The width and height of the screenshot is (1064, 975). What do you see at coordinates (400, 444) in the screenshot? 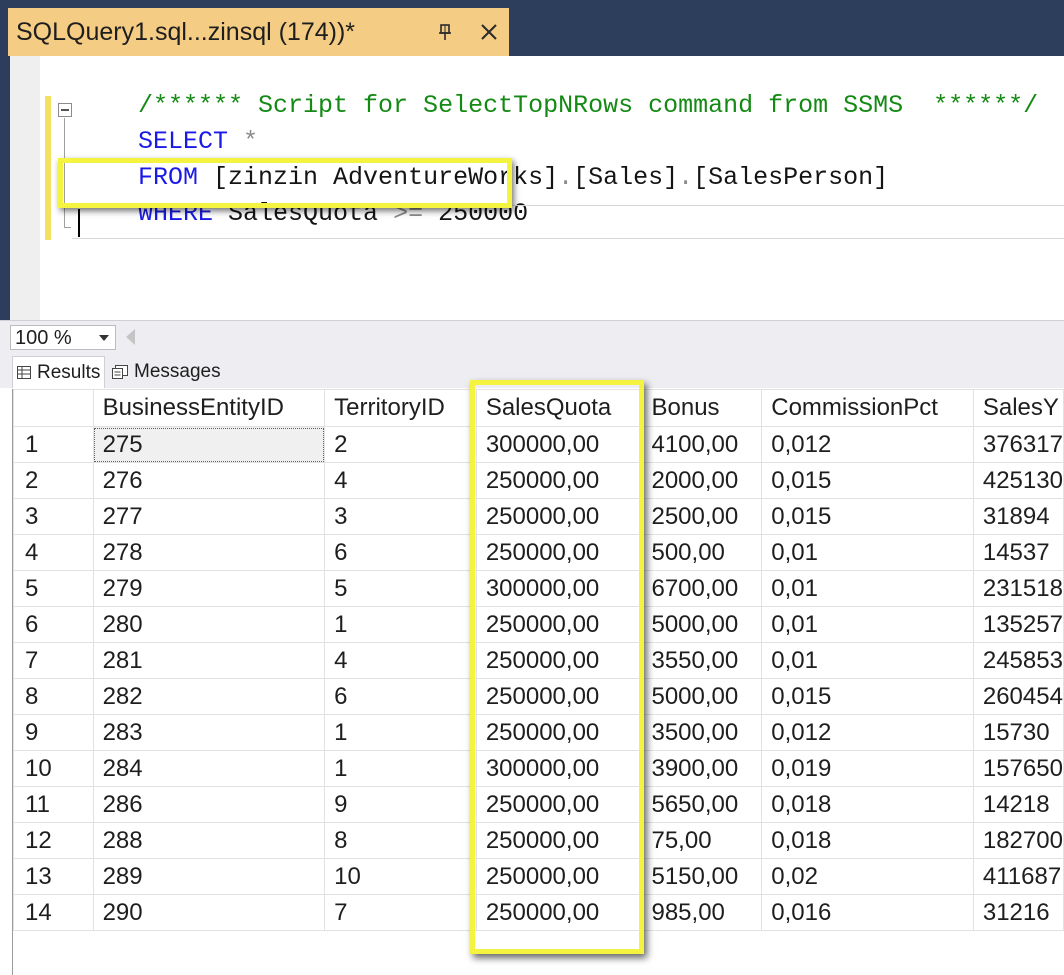
I see `table-cell: 2` at bounding box center [400, 444].